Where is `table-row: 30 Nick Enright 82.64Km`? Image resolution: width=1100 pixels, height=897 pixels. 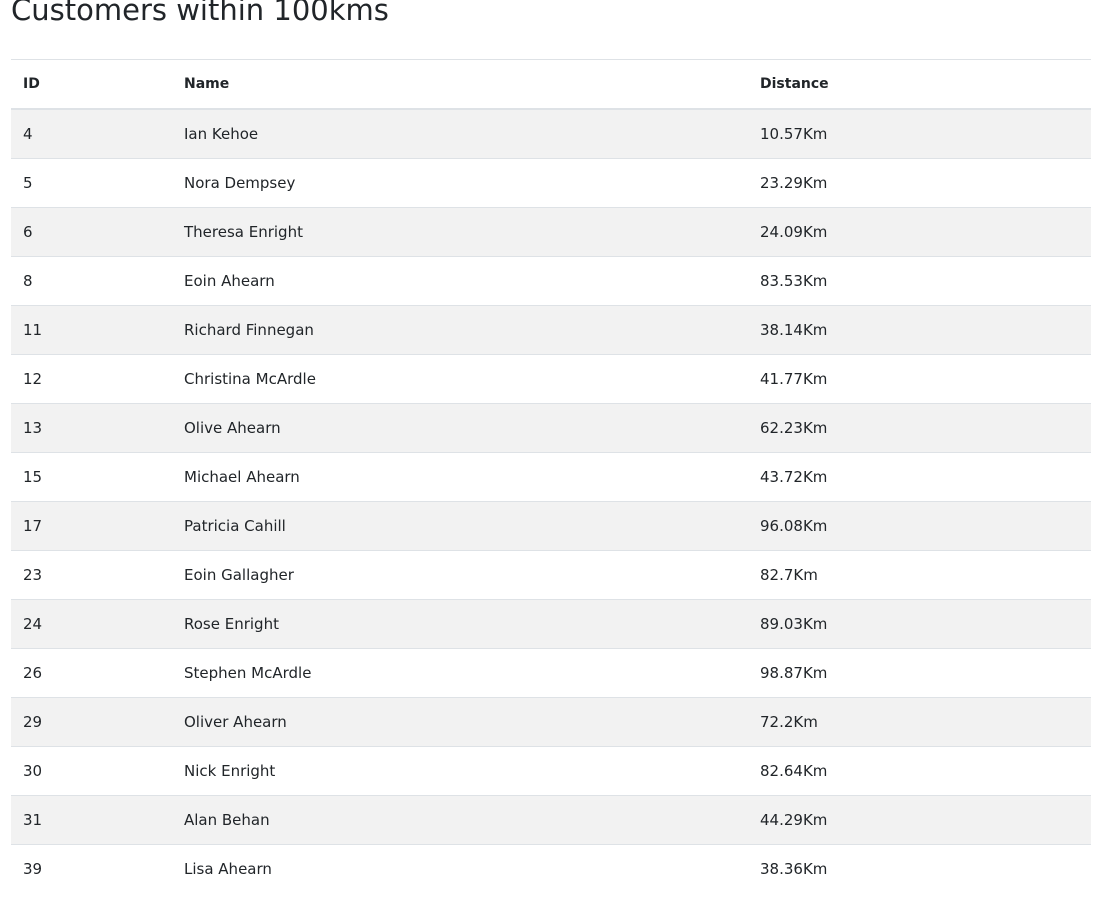 table-row: 30 Nick Enright 82.64Km is located at coordinates (551, 771).